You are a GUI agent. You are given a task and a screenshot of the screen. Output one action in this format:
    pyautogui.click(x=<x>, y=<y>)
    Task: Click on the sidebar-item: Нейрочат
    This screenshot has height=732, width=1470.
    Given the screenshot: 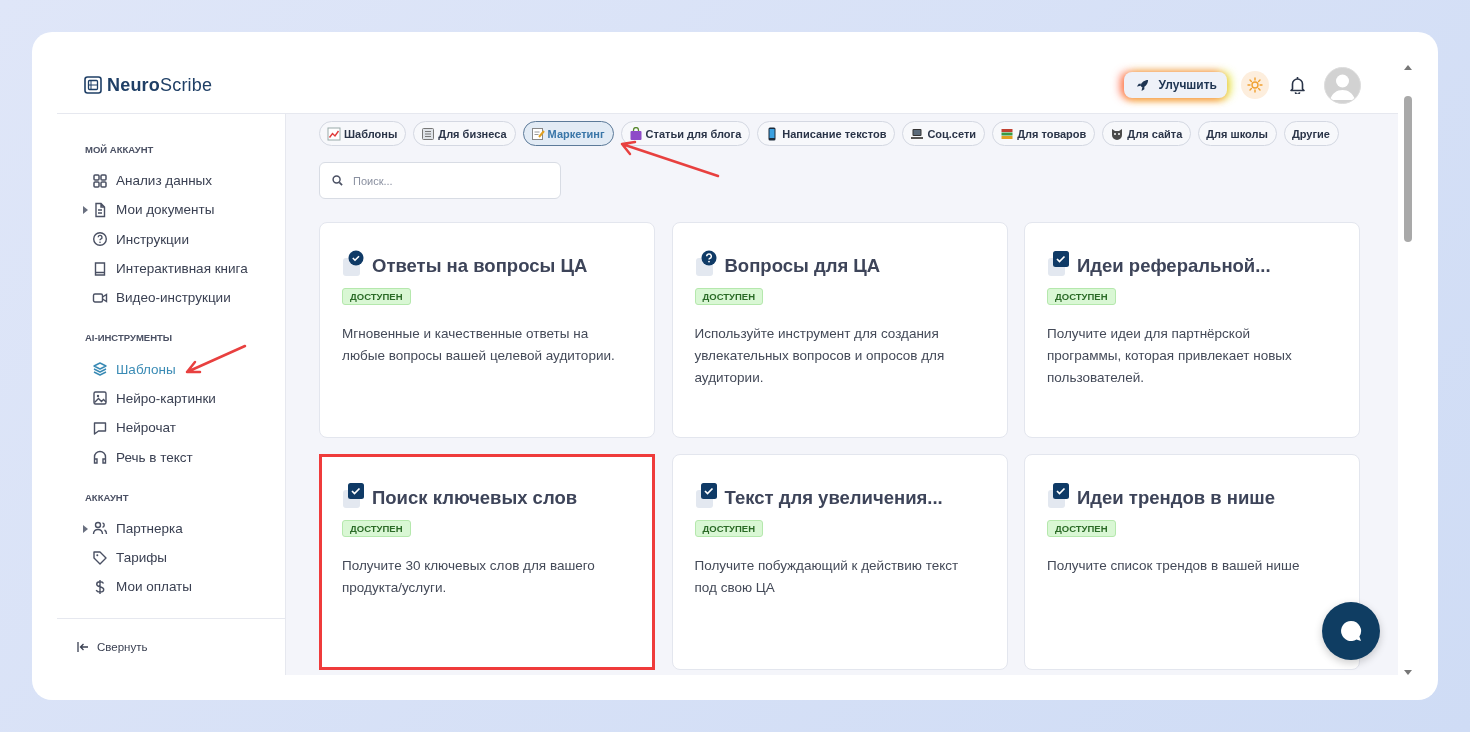 What is the action you would take?
    pyautogui.click(x=133, y=428)
    